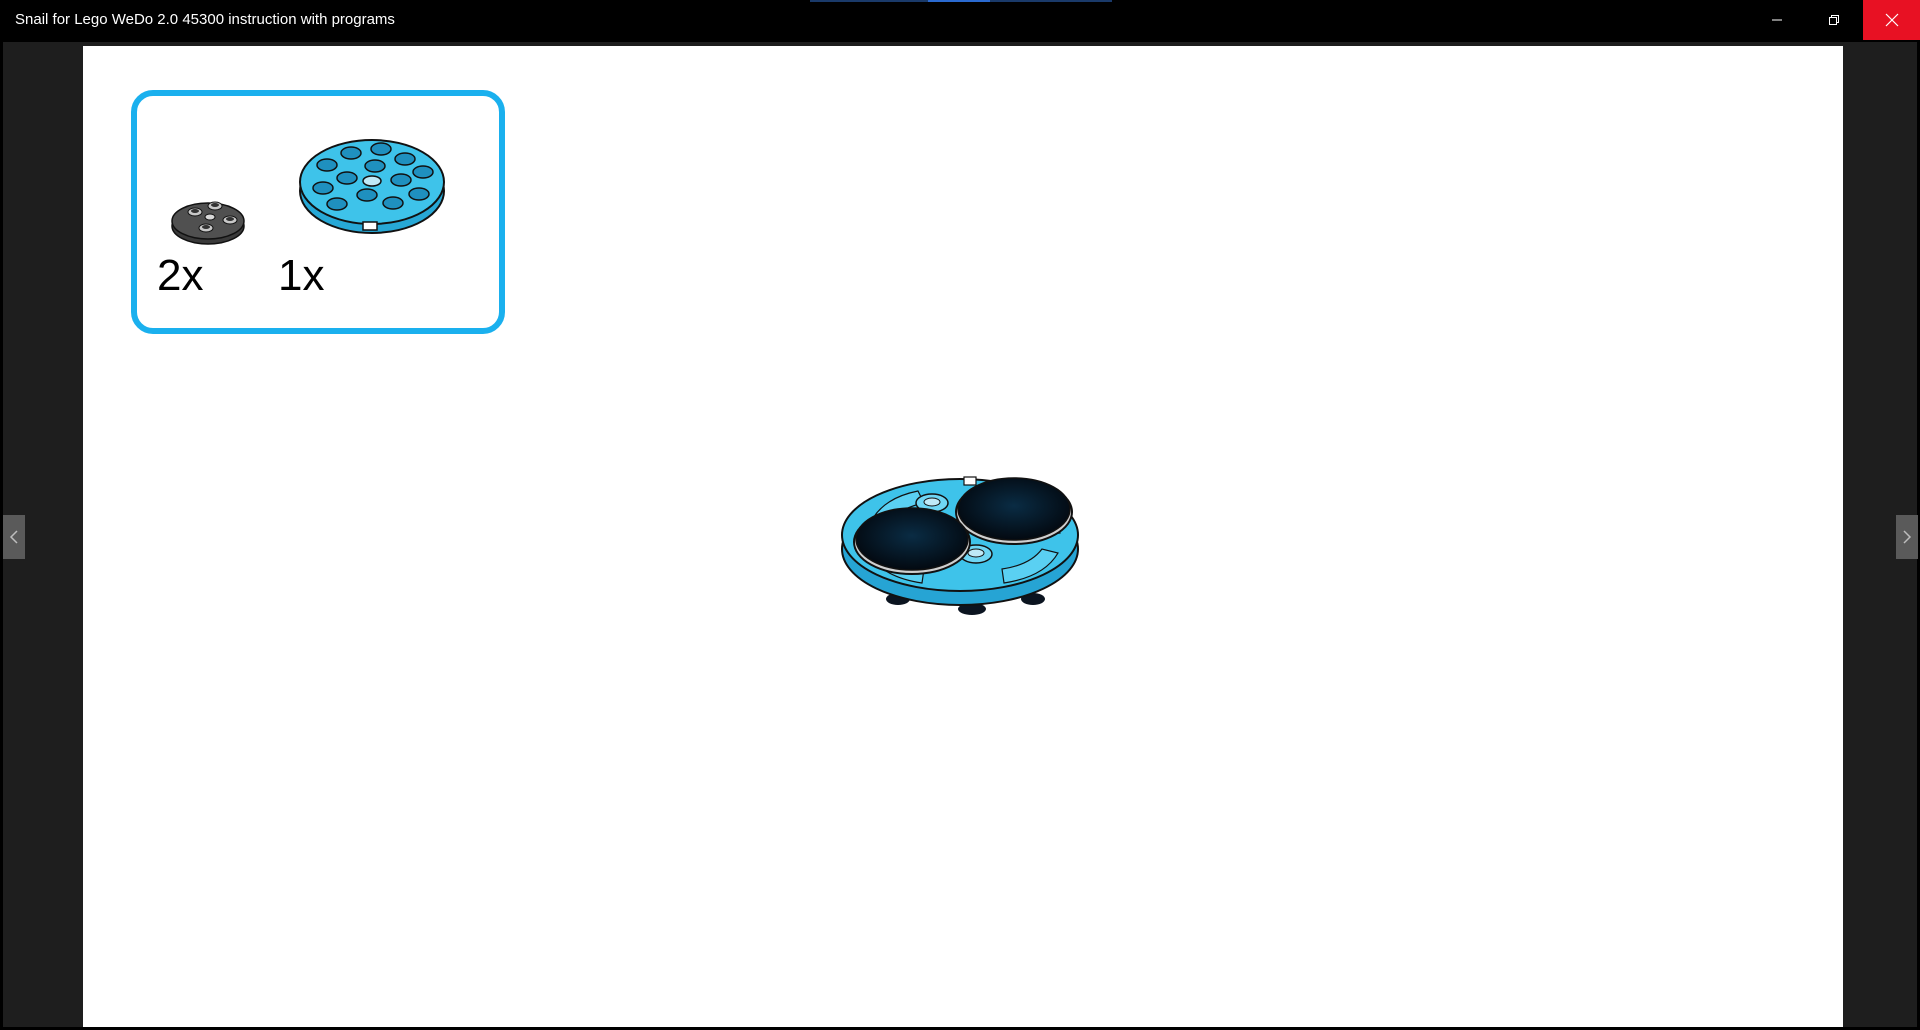  I want to click on azure-round-plate-4x4-icon, so click(372, 186).